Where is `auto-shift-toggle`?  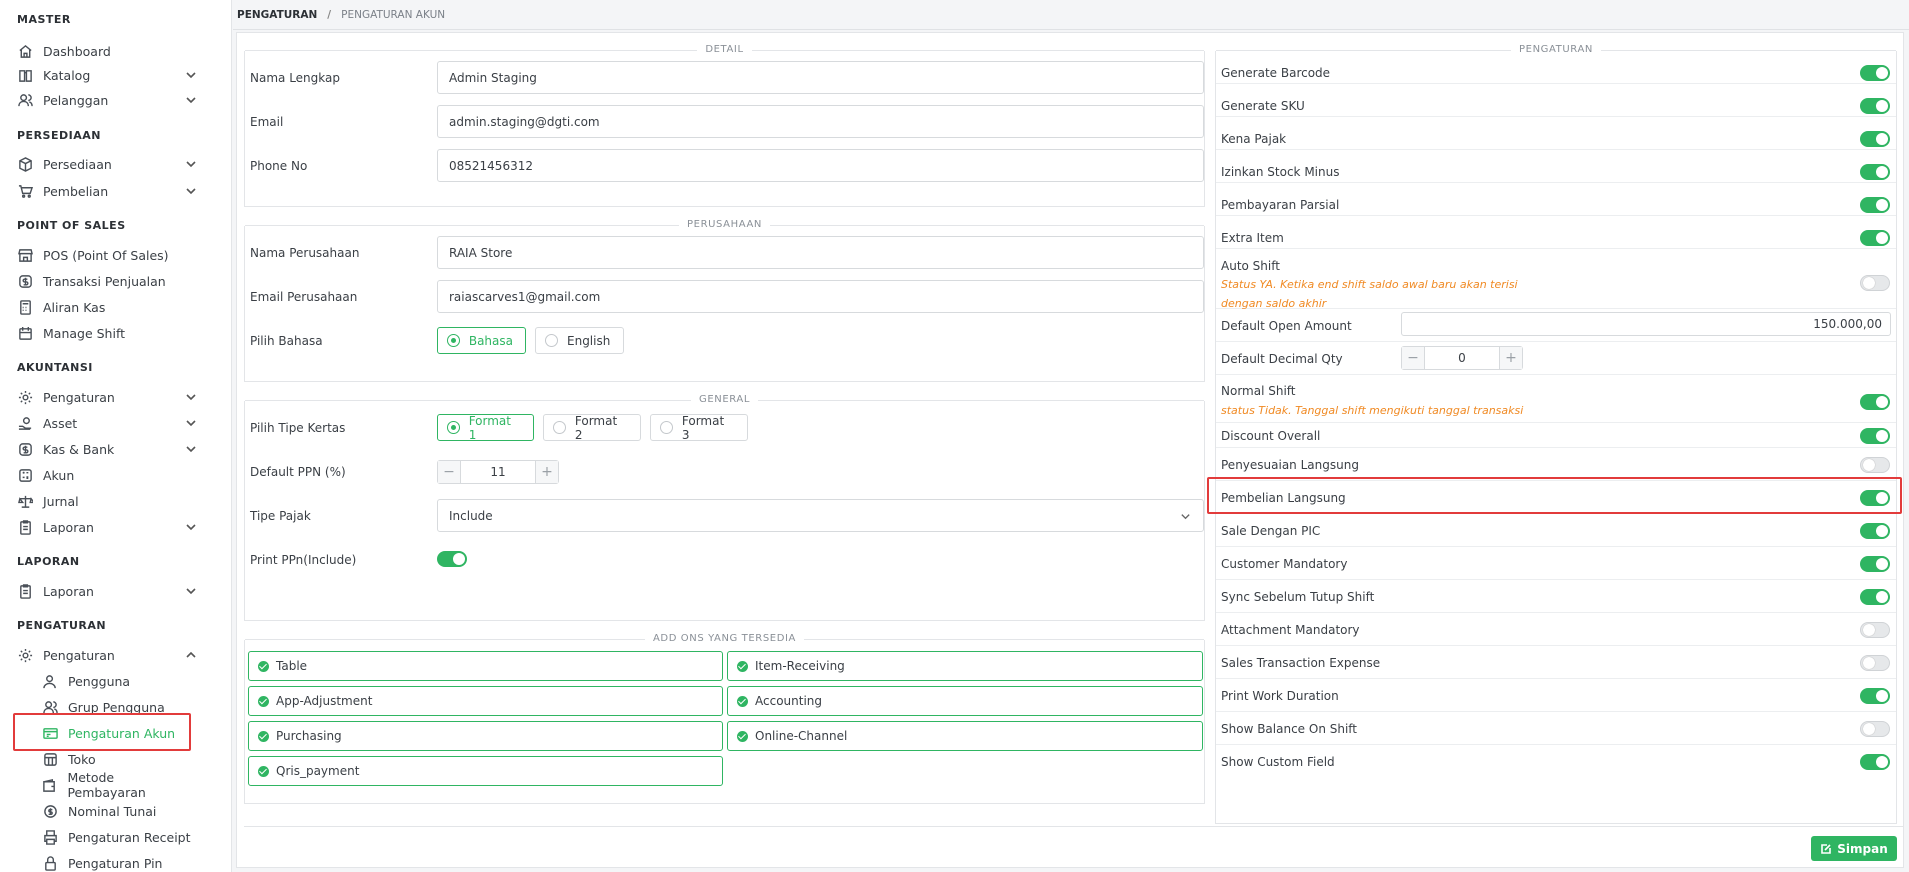
auto-shift-toggle is located at coordinates (1875, 283).